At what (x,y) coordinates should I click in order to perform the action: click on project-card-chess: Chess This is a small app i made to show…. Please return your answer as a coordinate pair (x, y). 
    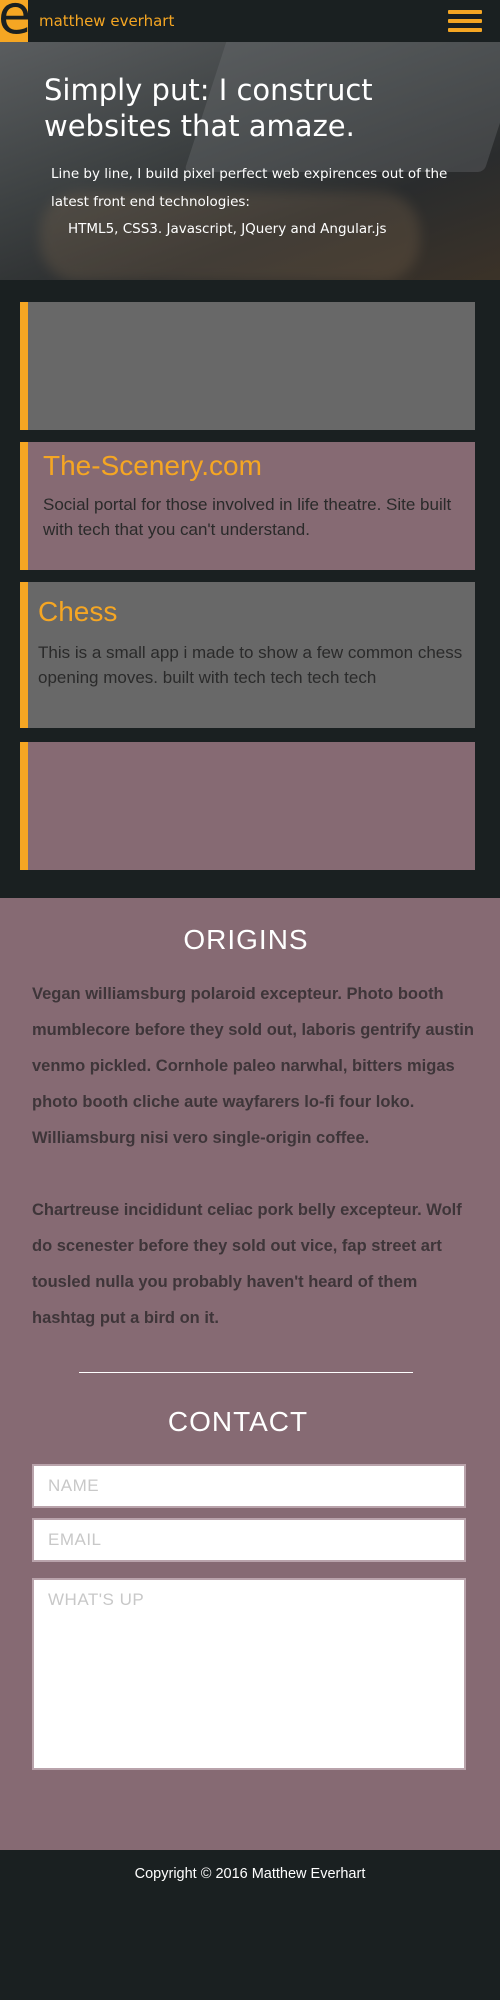
    Looking at the image, I should click on (247, 655).